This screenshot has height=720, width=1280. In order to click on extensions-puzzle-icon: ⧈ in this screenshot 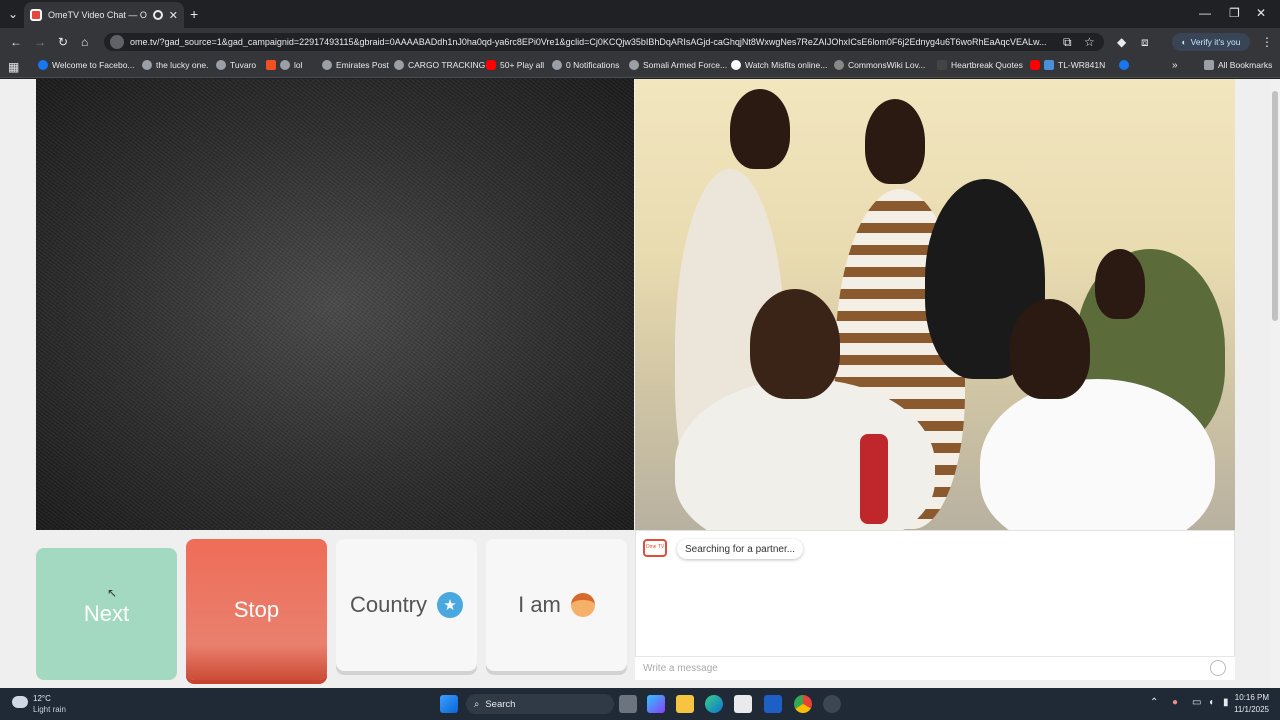, I will do `click(1145, 42)`.